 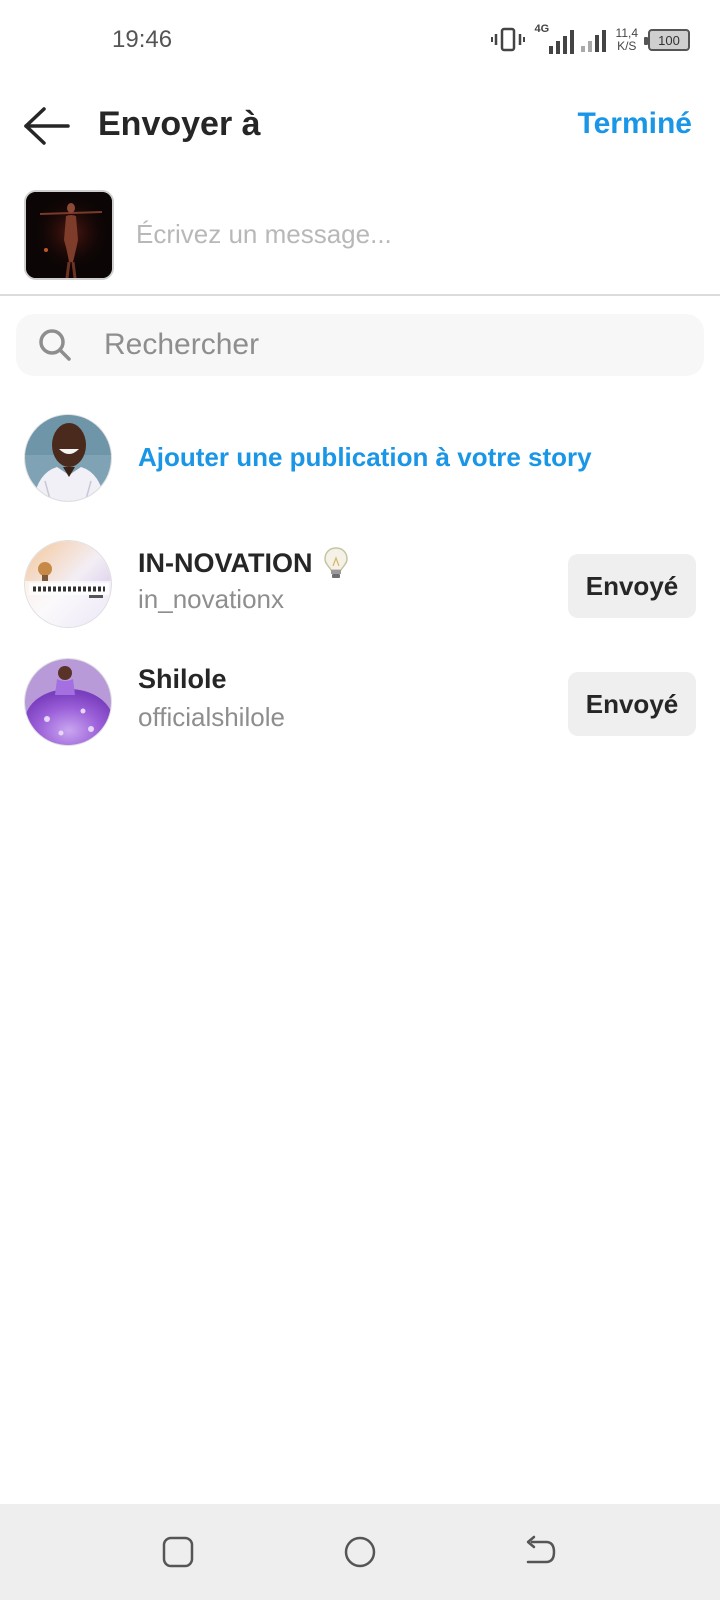 What do you see at coordinates (365, 457) in the screenshot?
I see `add-to-story-label: Ajouter une publication à votre story` at bounding box center [365, 457].